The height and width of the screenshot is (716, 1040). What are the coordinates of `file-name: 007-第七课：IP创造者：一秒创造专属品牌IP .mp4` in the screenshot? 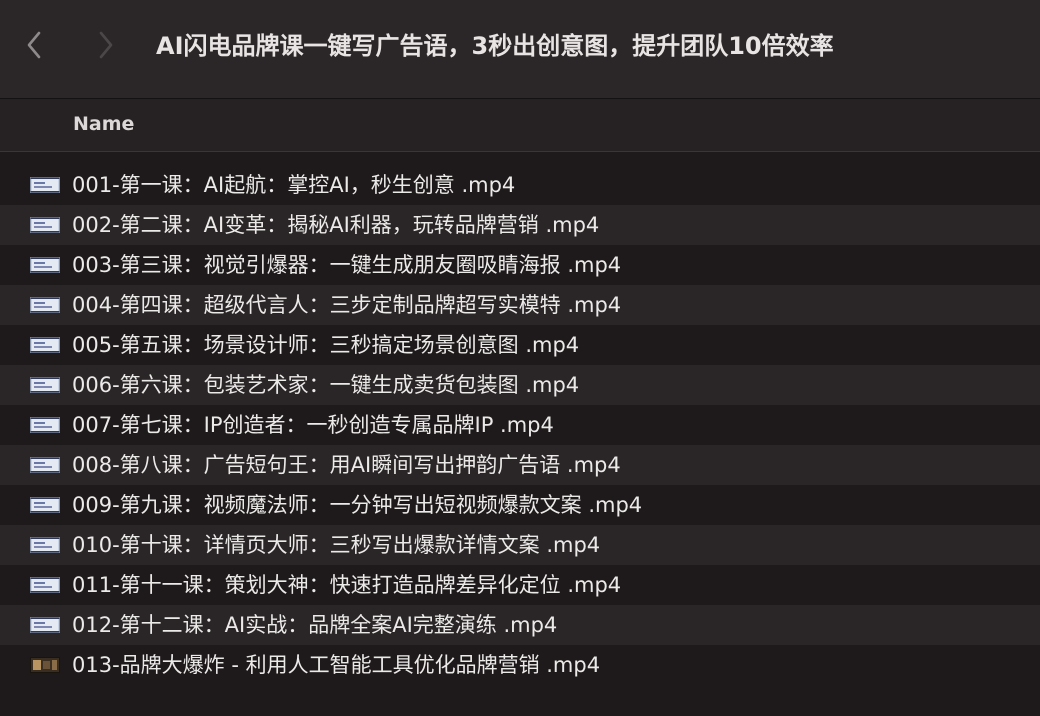 It's located at (313, 425).